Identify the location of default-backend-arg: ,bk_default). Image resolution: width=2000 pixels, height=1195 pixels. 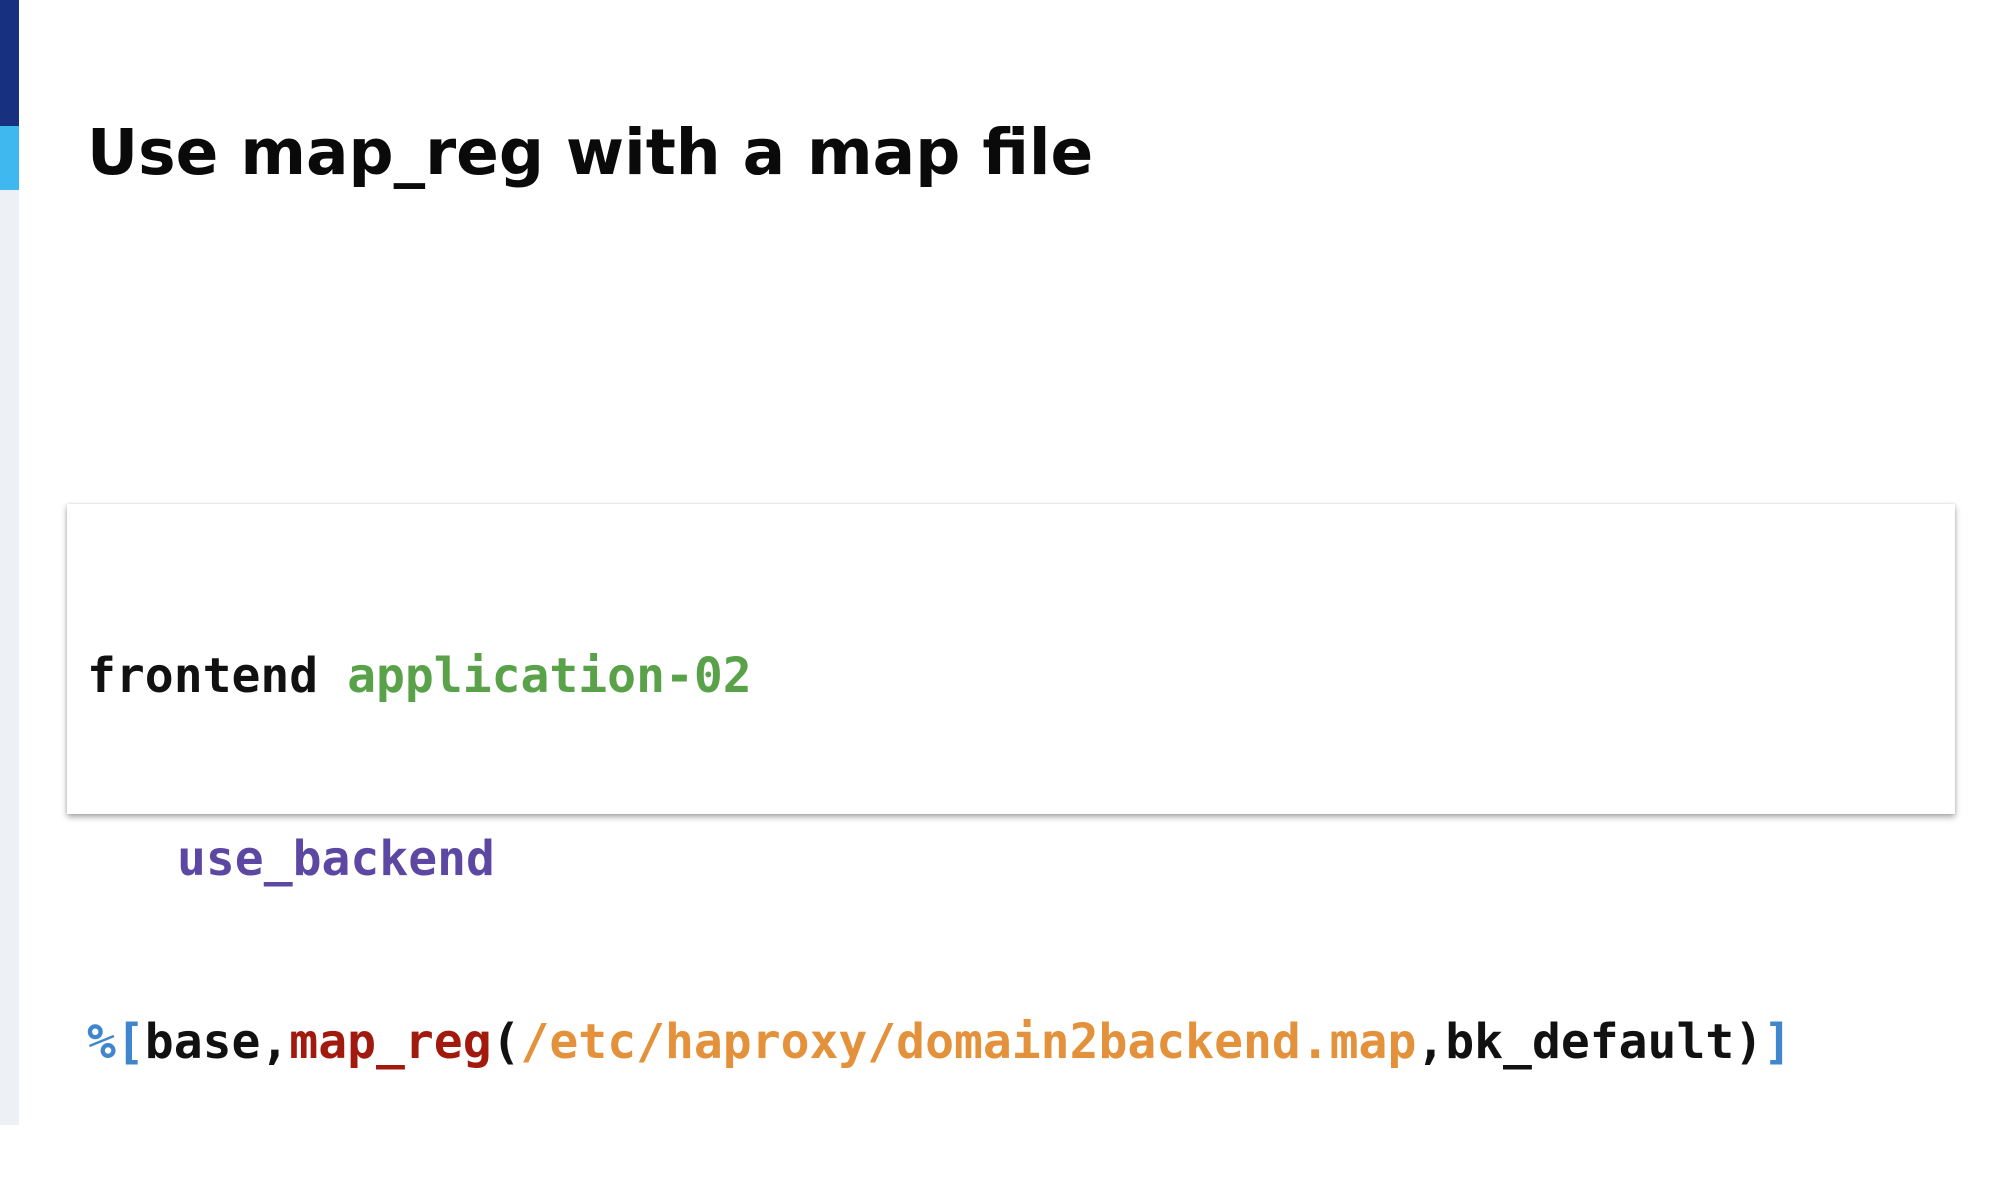
(1590, 1042).